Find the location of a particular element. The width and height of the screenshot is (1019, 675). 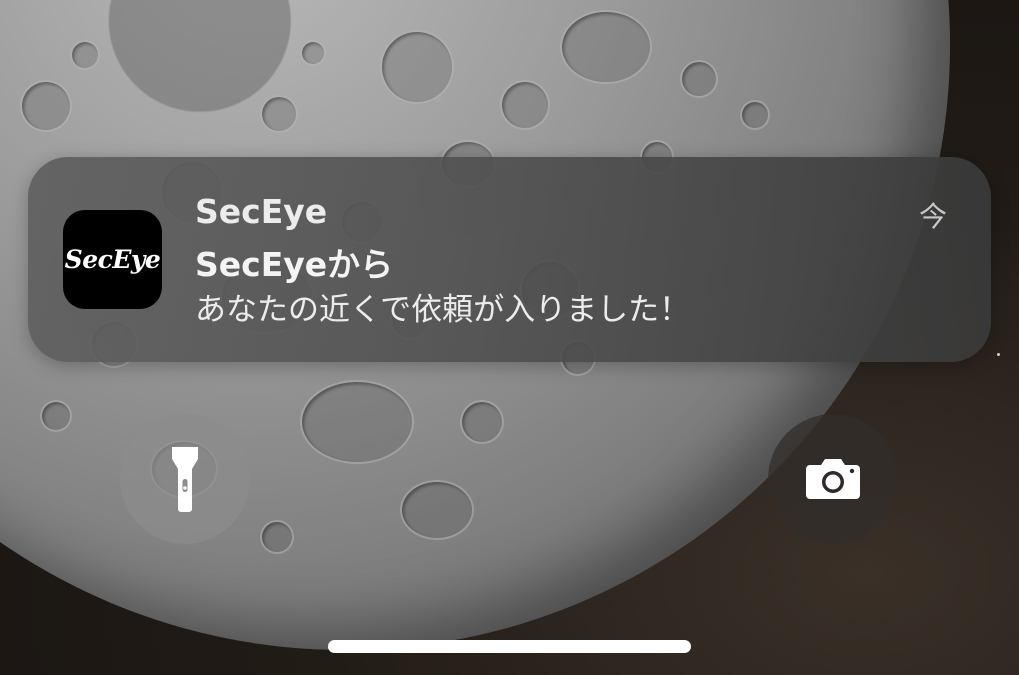

notification-body: あなたの近くで依頼が入りました！ is located at coordinates (443, 310).